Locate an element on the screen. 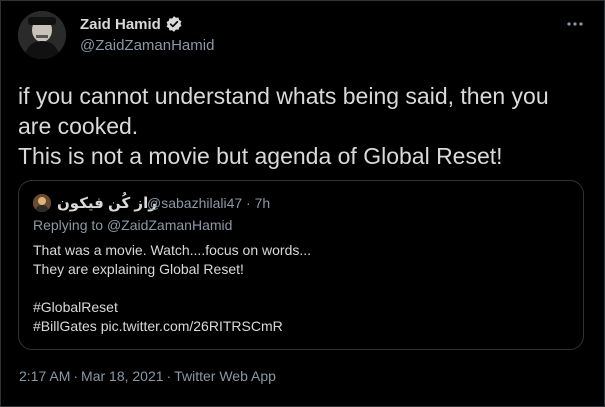  quoted-author-name: راز کُن فیکون is located at coordinates (107, 203).